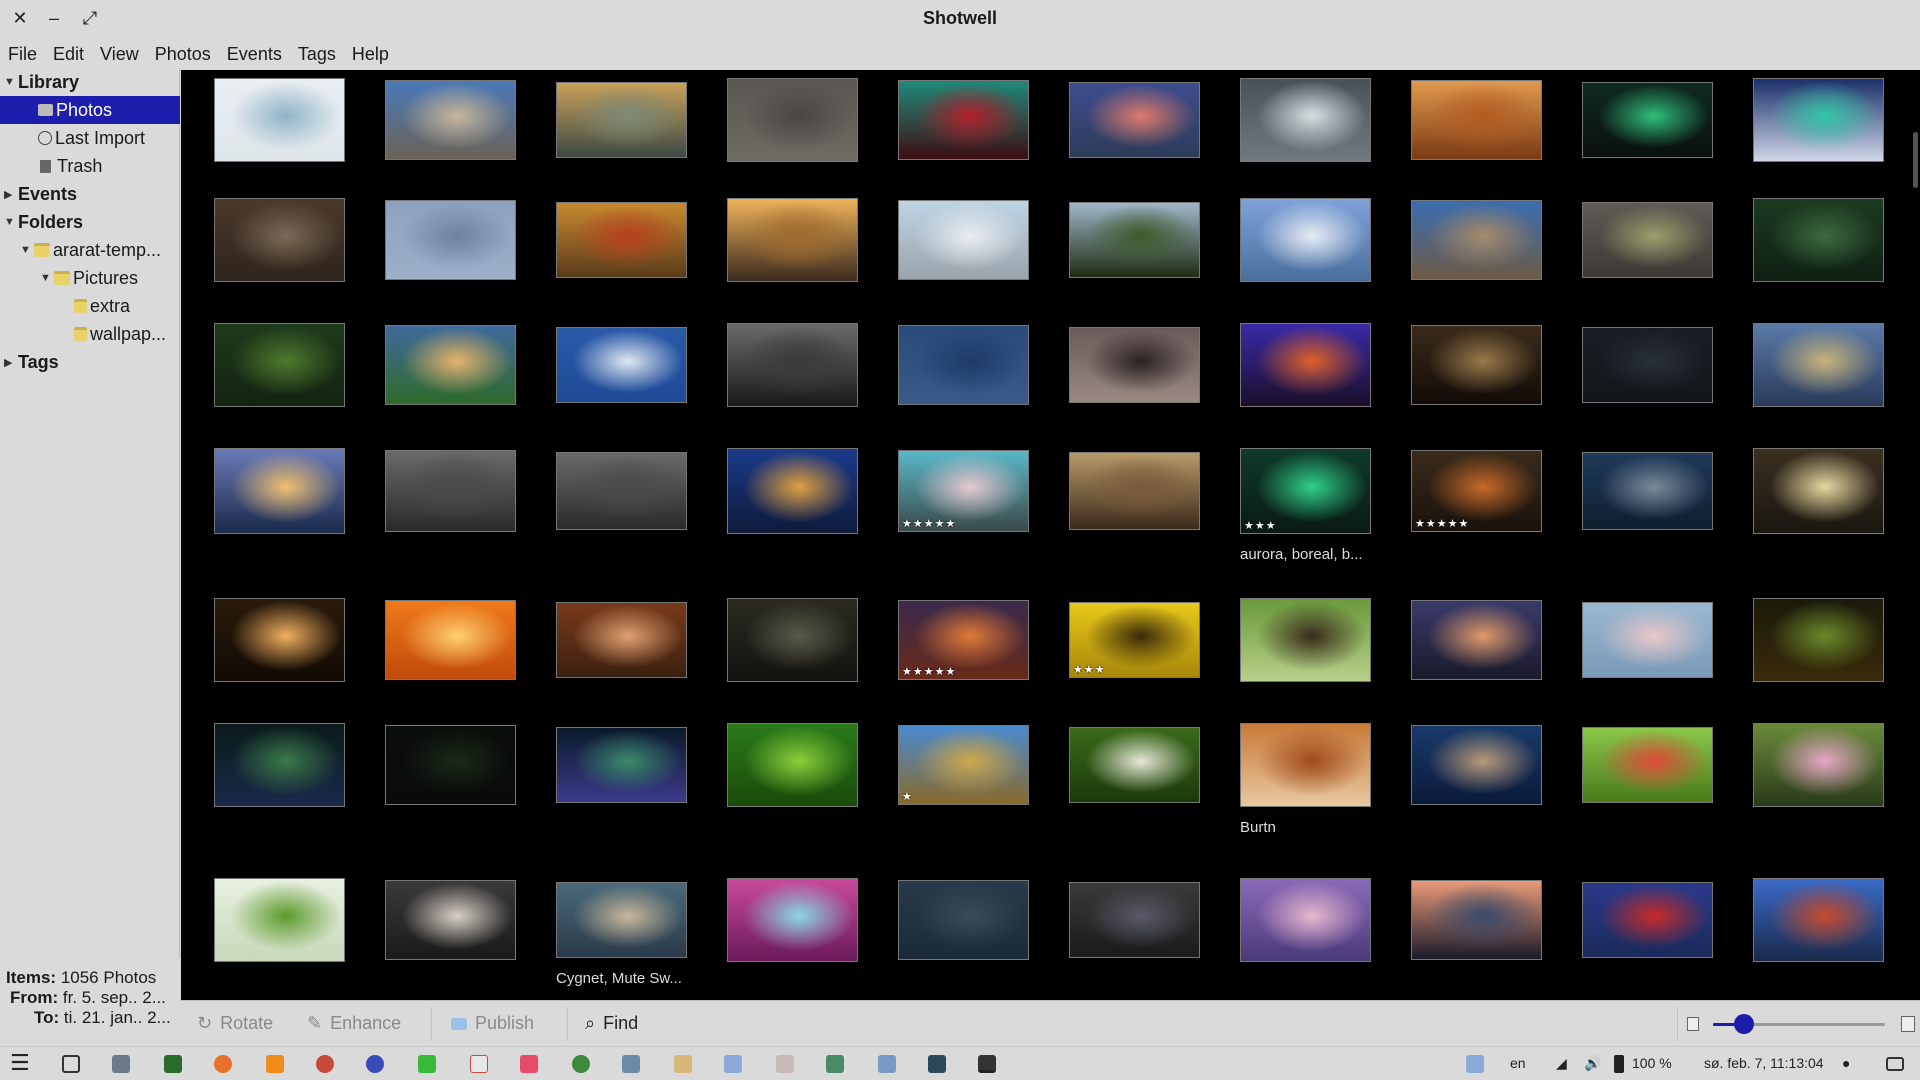 Image resolution: width=1920 pixels, height=1080 pixels. What do you see at coordinates (375, 1064) in the screenshot?
I see `headphones-icon` at bounding box center [375, 1064].